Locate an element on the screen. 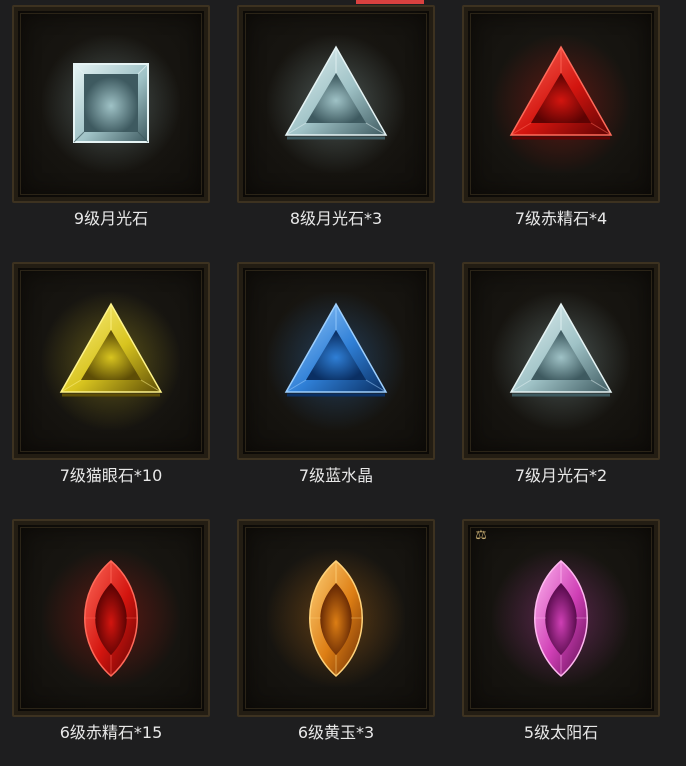 The width and height of the screenshot is (686, 766). gem-item-6: 7级月光石*2 is located at coordinates (561, 382).